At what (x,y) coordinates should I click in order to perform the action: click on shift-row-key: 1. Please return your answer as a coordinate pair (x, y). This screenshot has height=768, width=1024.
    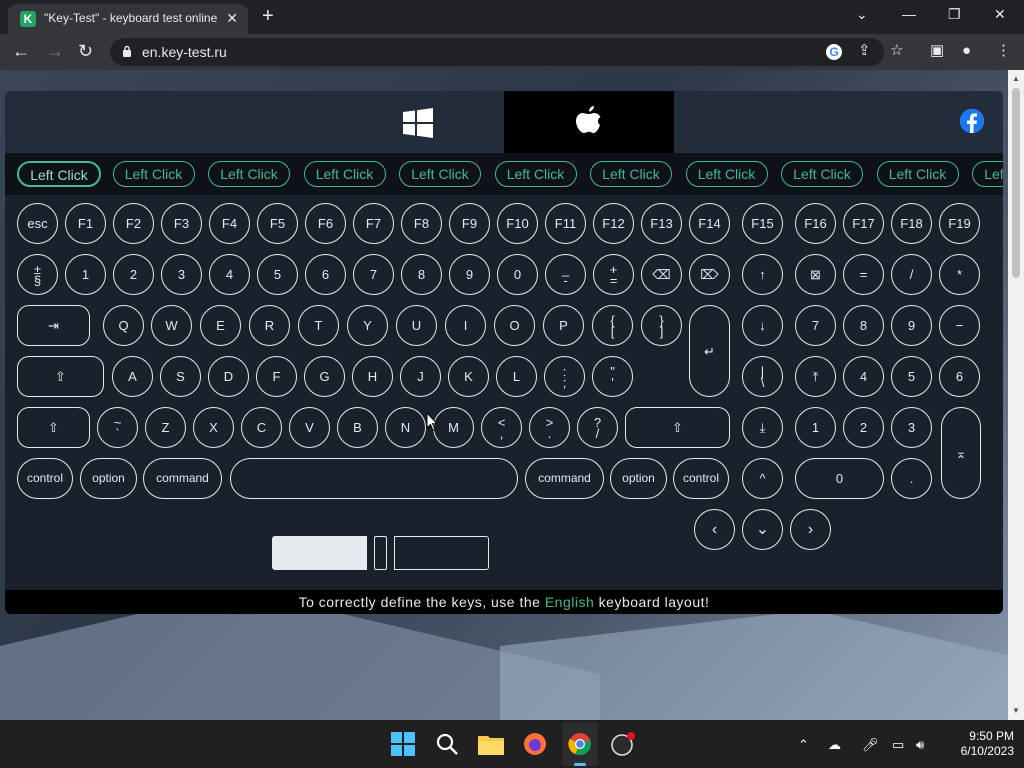
    Looking at the image, I should click on (815, 427).